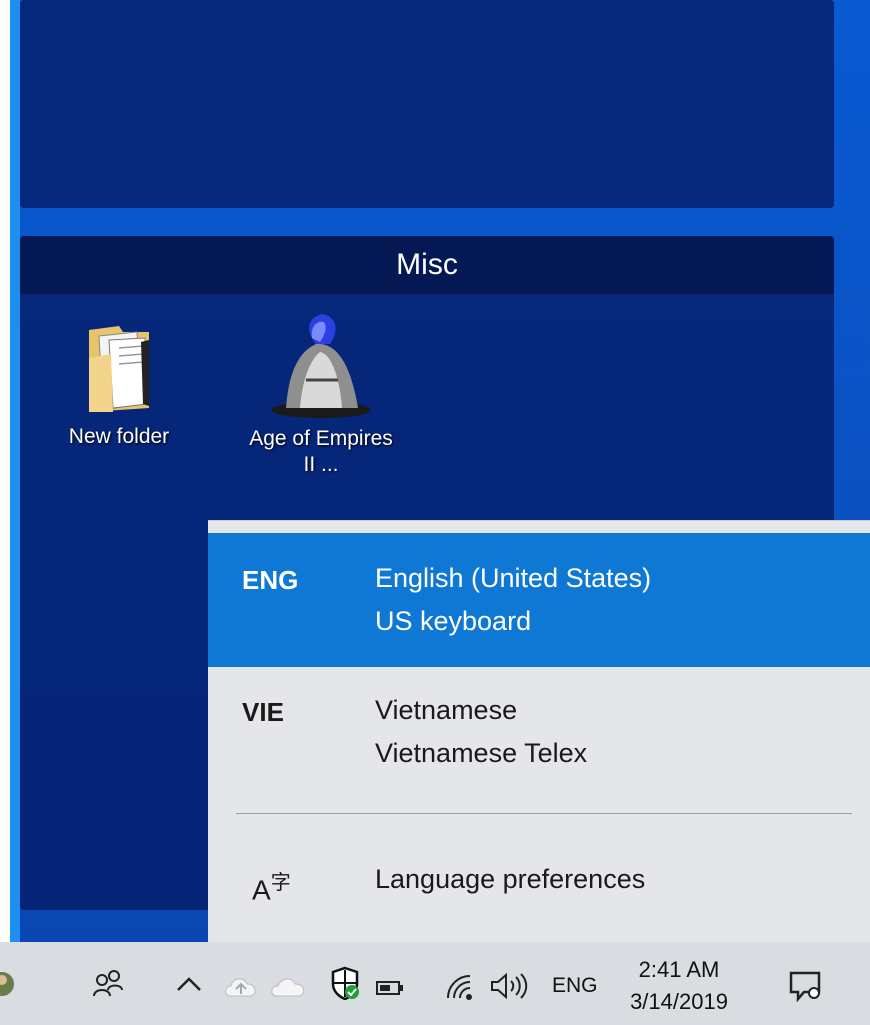 This screenshot has height=1025, width=870. Describe the element at coordinates (270, 580) in the screenshot. I see `language-code: ENG` at that location.